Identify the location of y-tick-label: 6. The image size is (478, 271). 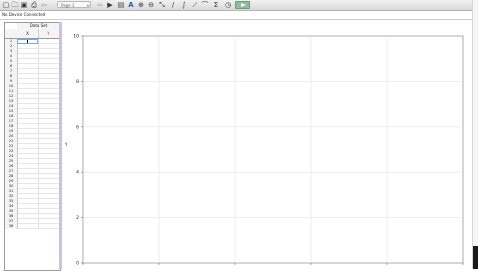
(77, 127).